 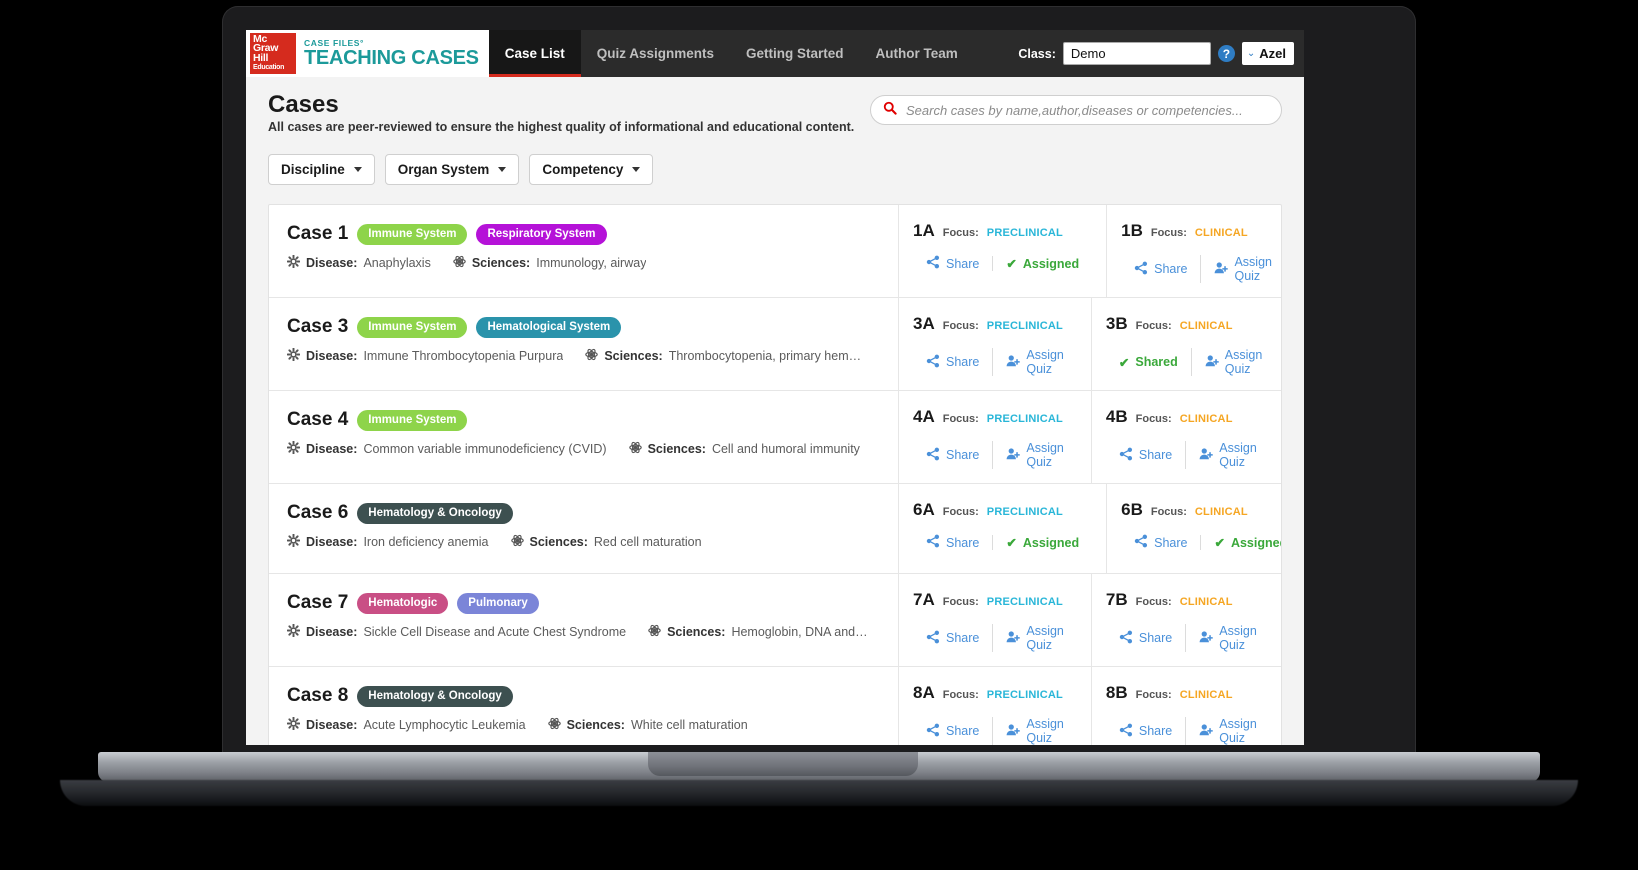 I want to click on case-title: Case 3, so click(x=317, y=327).